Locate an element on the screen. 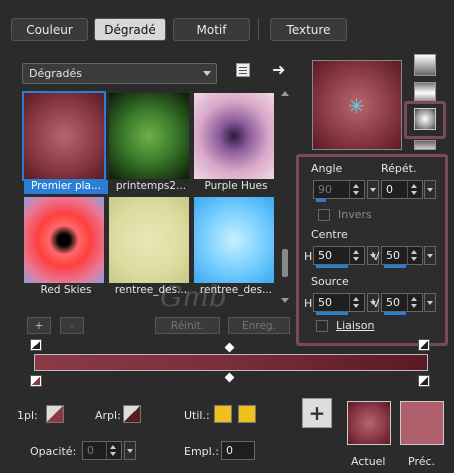 This screenshot has height=473, width=454. source-v-spin is located at coordinates (414, 302).